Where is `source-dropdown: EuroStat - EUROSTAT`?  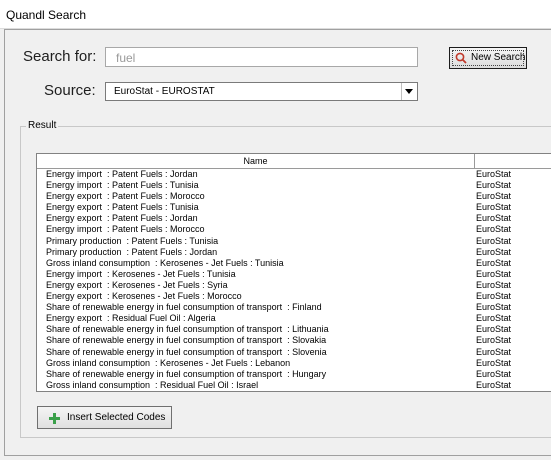
source-dropdown: EuroStat - EUROSTAT is located at coordinates (261, 91).